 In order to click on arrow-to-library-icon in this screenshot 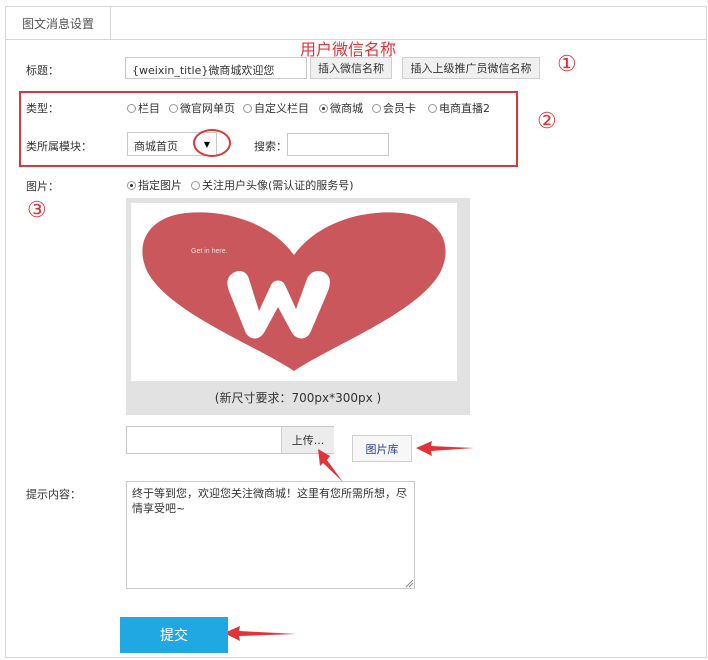, I will do `click(445, 448)`.